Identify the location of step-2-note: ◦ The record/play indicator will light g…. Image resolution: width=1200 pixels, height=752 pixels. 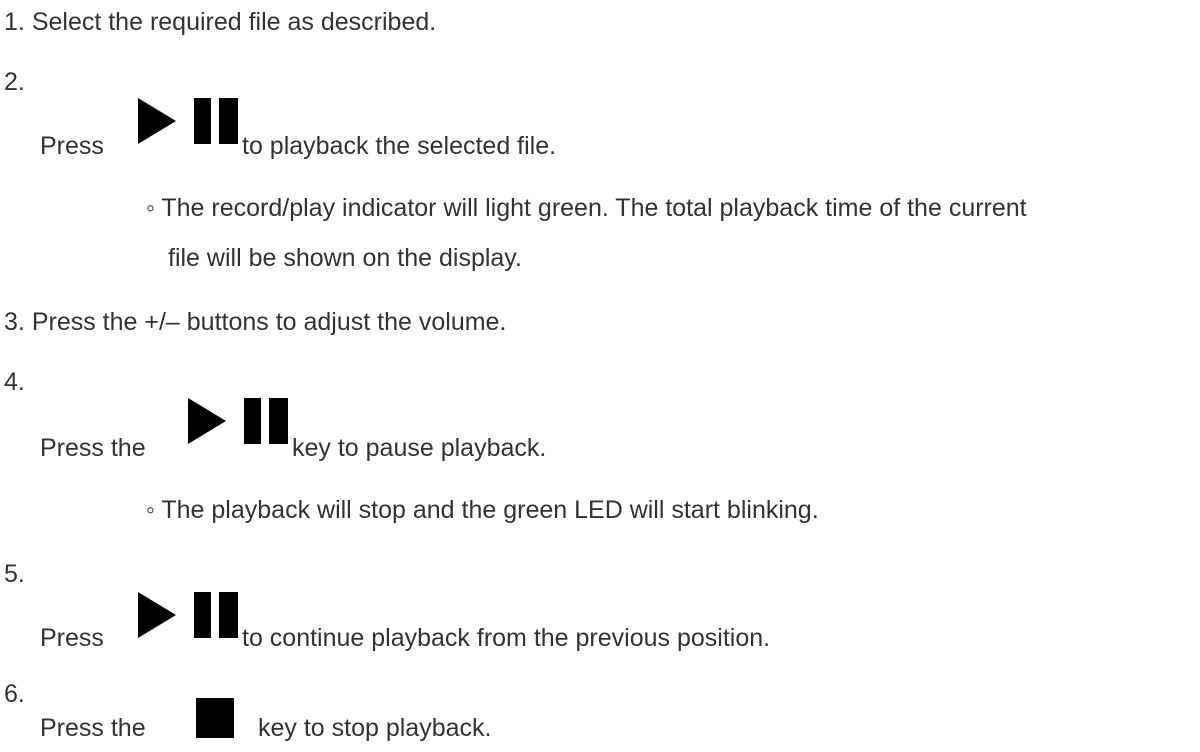
(586, 208).